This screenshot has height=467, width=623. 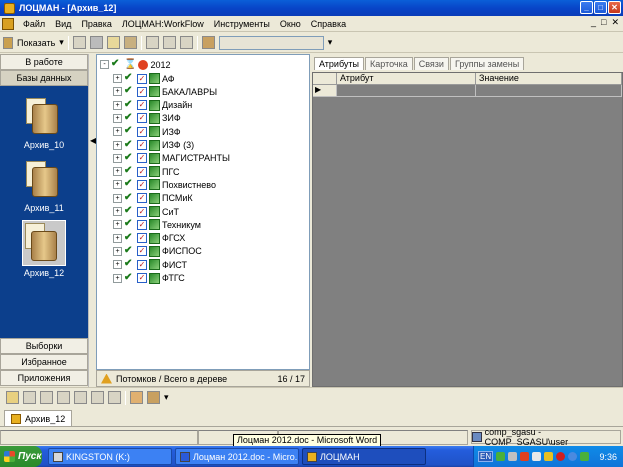 I want to click on collapse-icon: -, so click(x=104, y=64).